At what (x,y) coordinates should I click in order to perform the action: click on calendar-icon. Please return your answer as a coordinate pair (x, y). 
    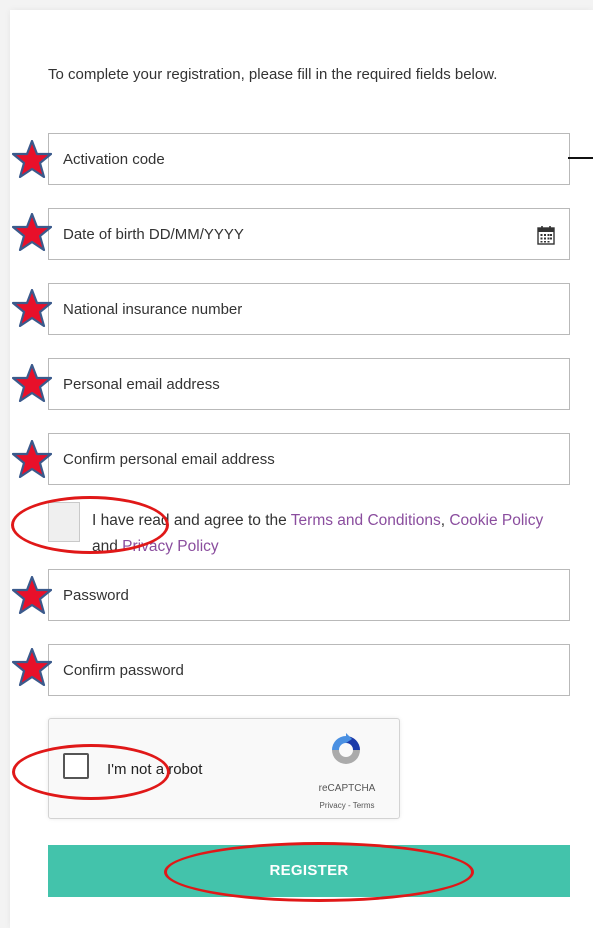
    Looking at the image, I should click on (546, 235).